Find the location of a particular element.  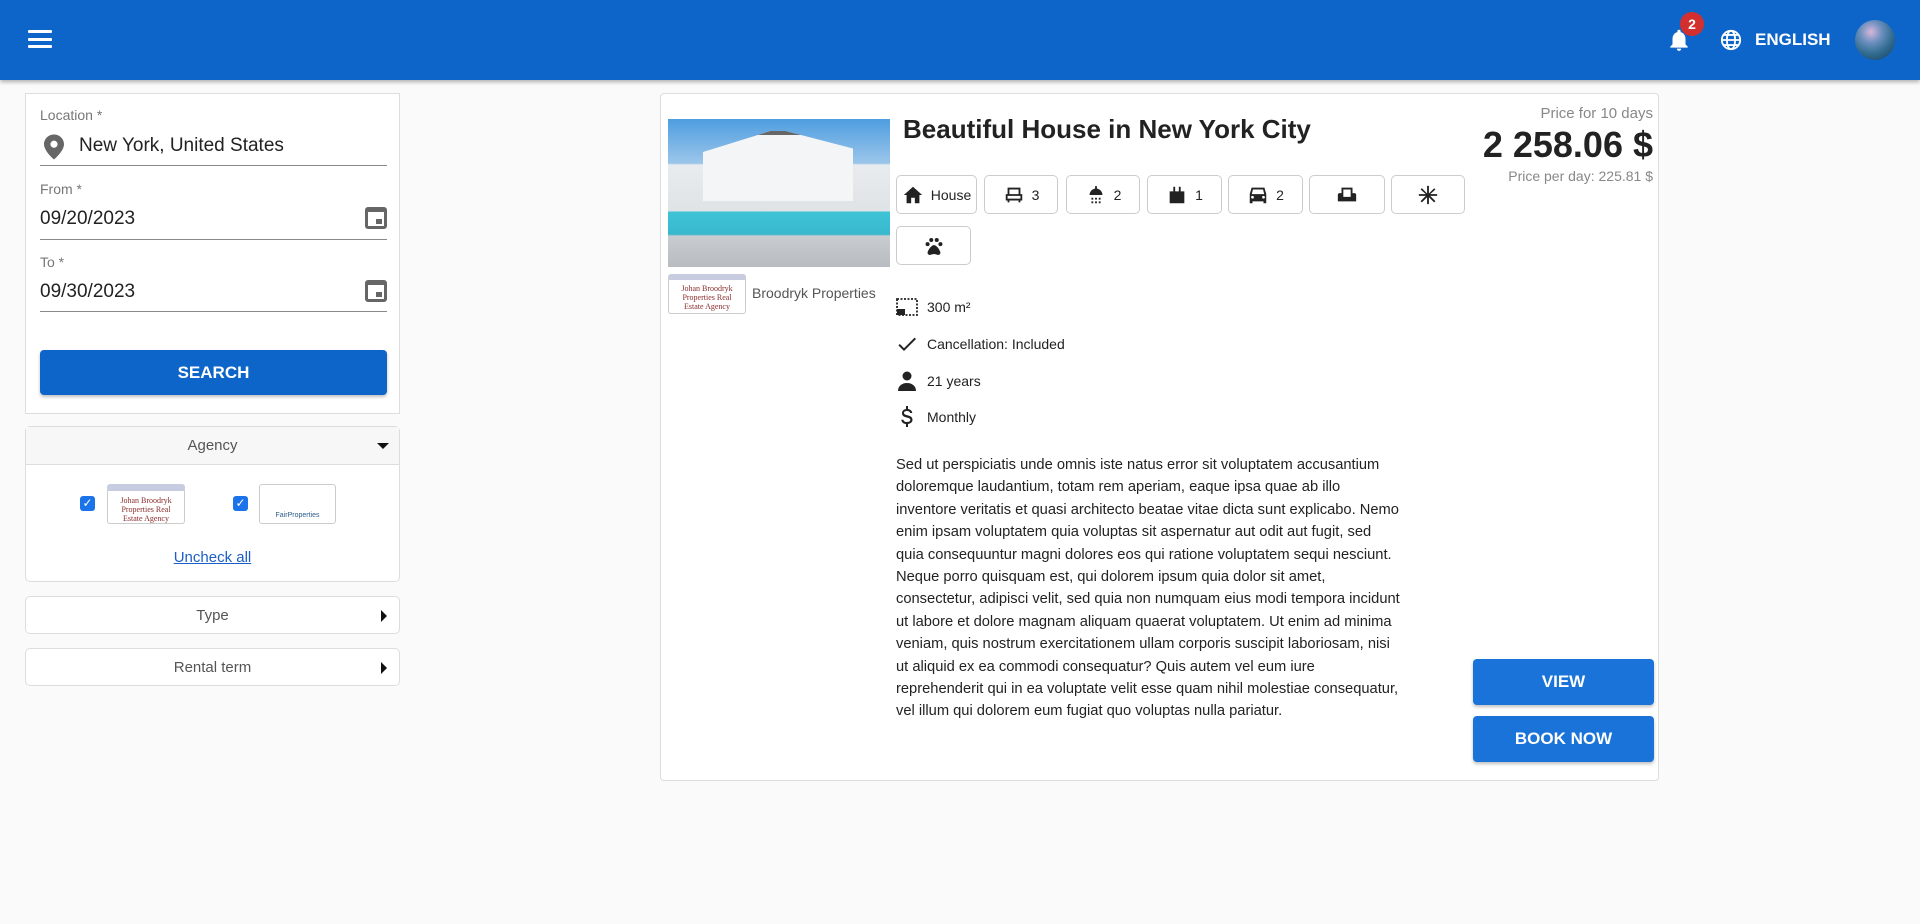

app-header: 2 ENGLISH is located at coordinates (960, 40).